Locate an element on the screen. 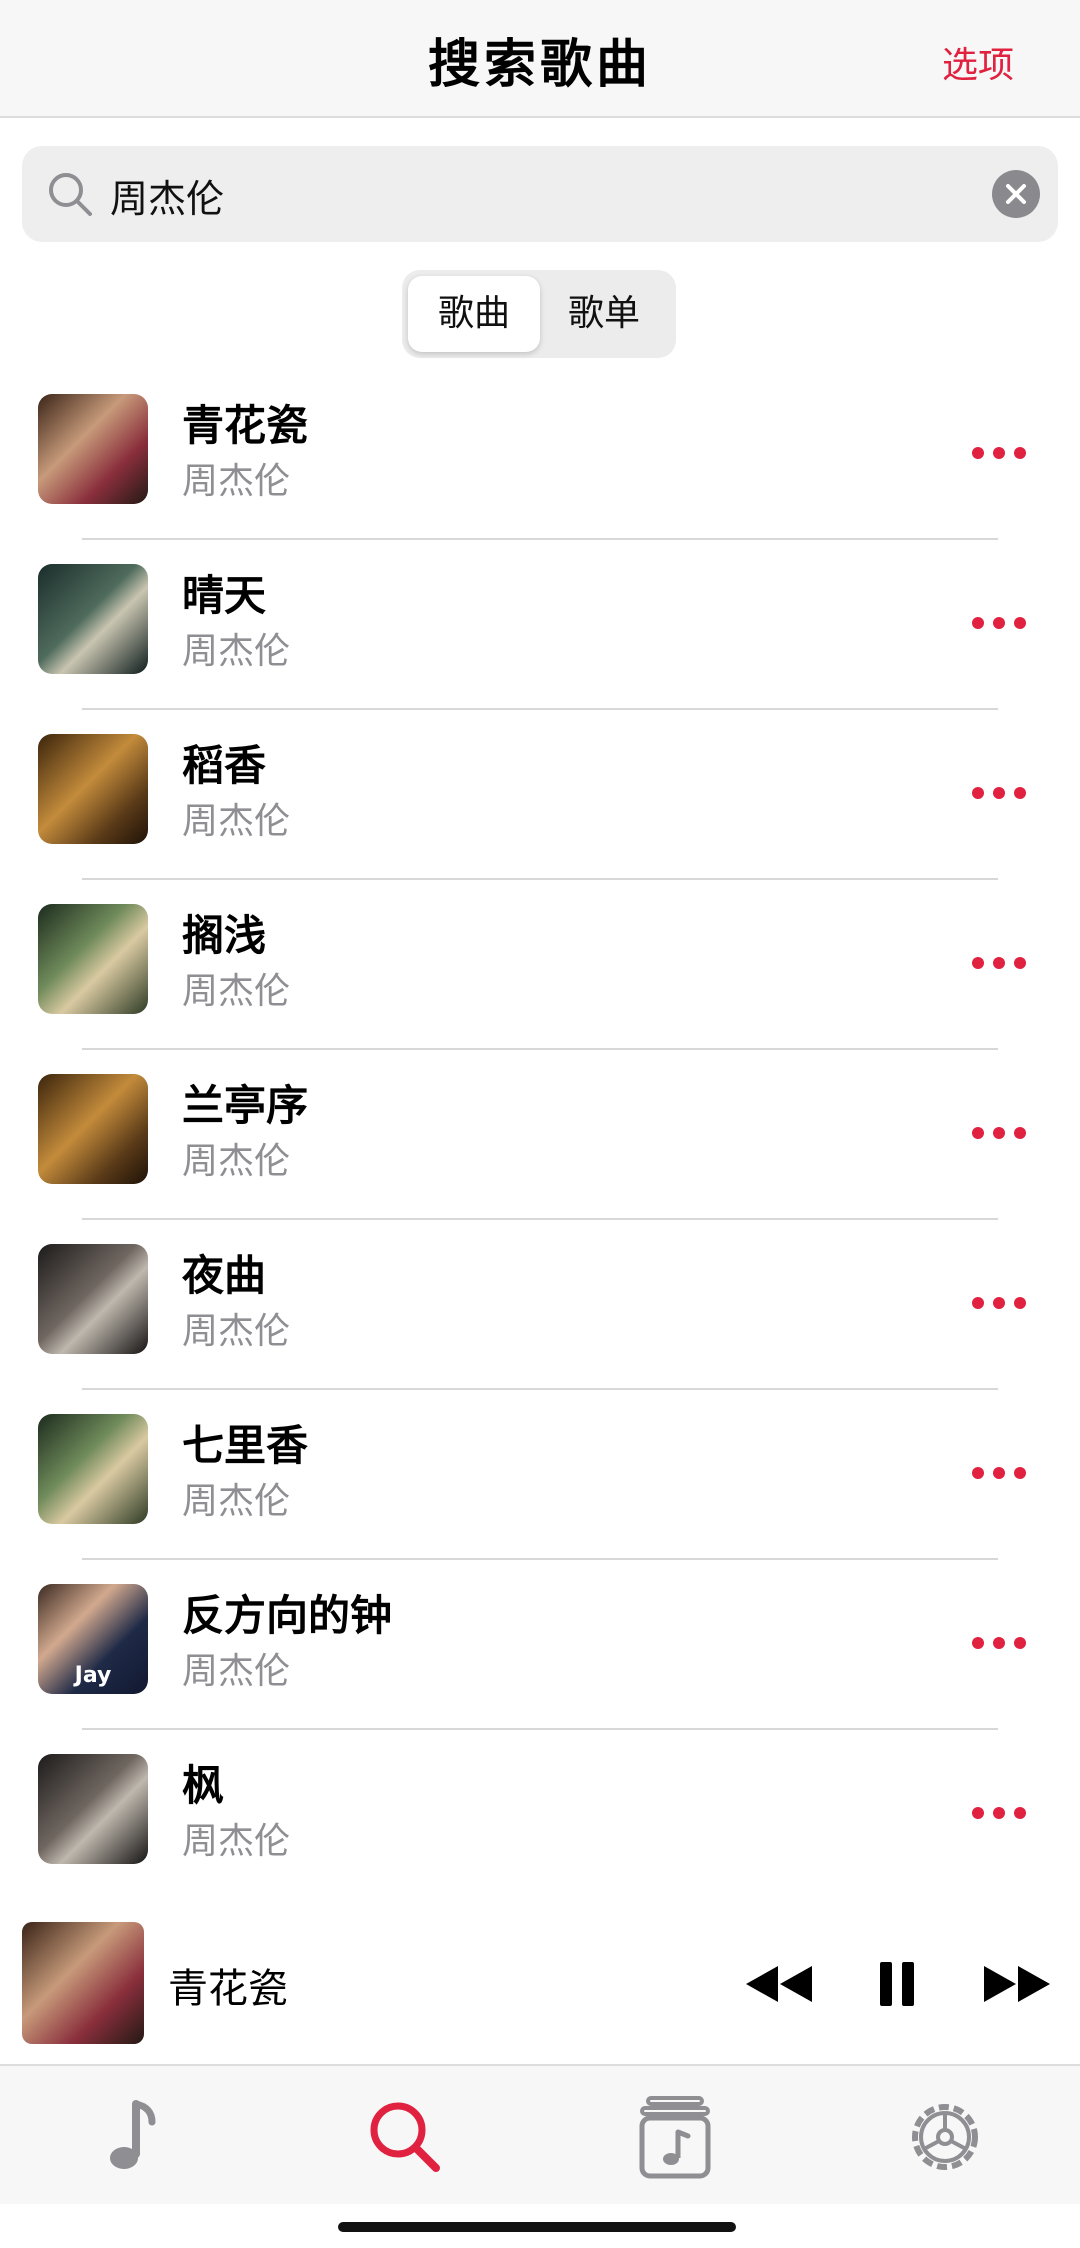  nav-bar: 搜索歌曲 选项 is located at coordinates (540, 59).